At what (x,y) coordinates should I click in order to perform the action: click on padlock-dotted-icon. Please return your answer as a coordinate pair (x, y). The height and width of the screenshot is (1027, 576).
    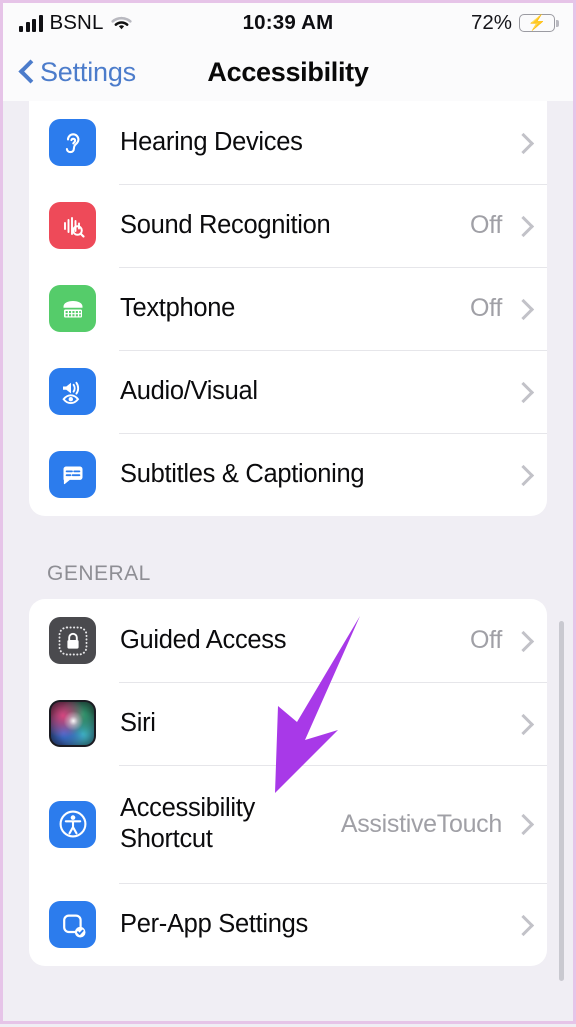
    Looking at the image, I should click on (72, 640).